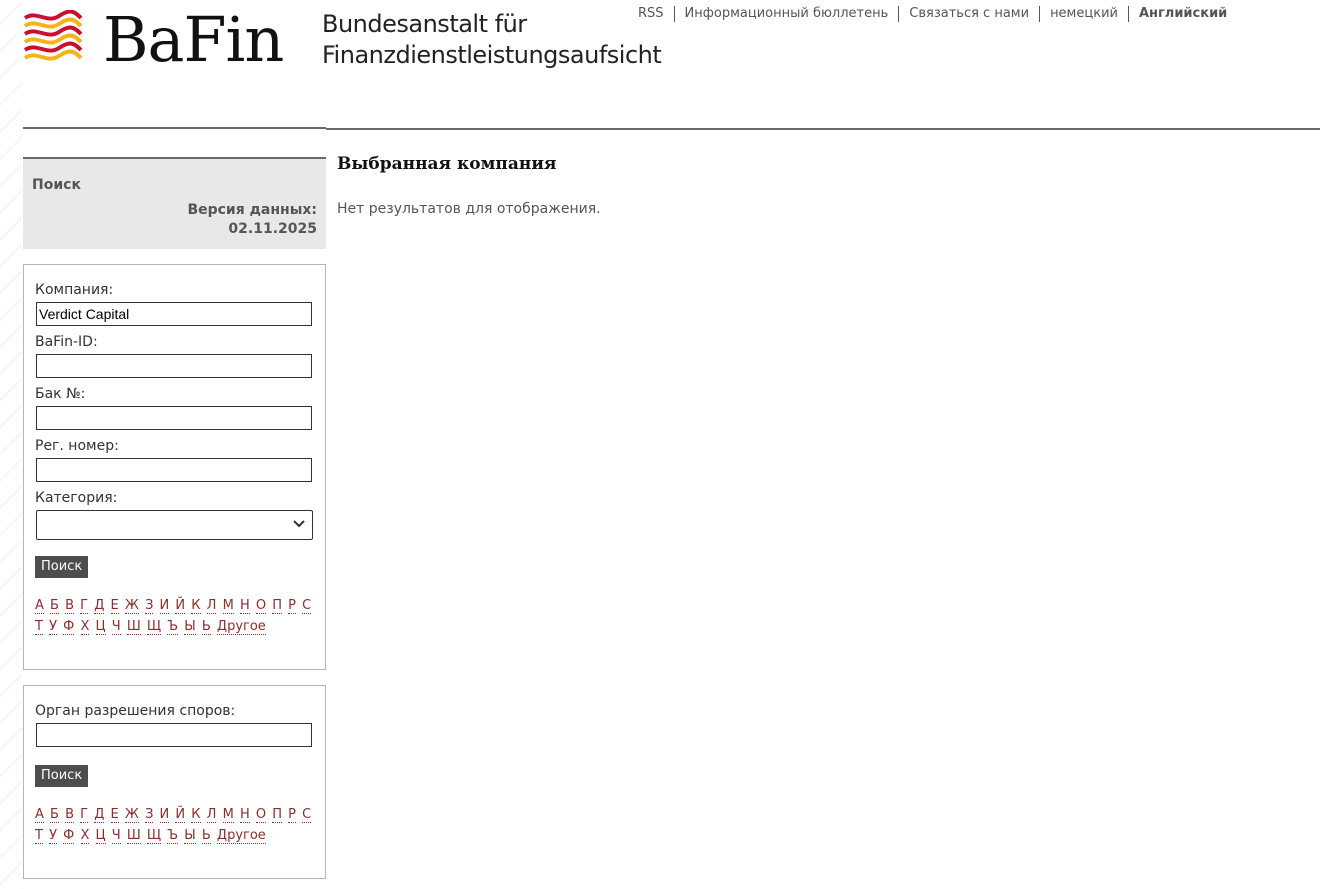 Image resolution: width=1332 pixels, height=889 pixels. I want to click on company-search-button: Поиск, so click(62, 567).